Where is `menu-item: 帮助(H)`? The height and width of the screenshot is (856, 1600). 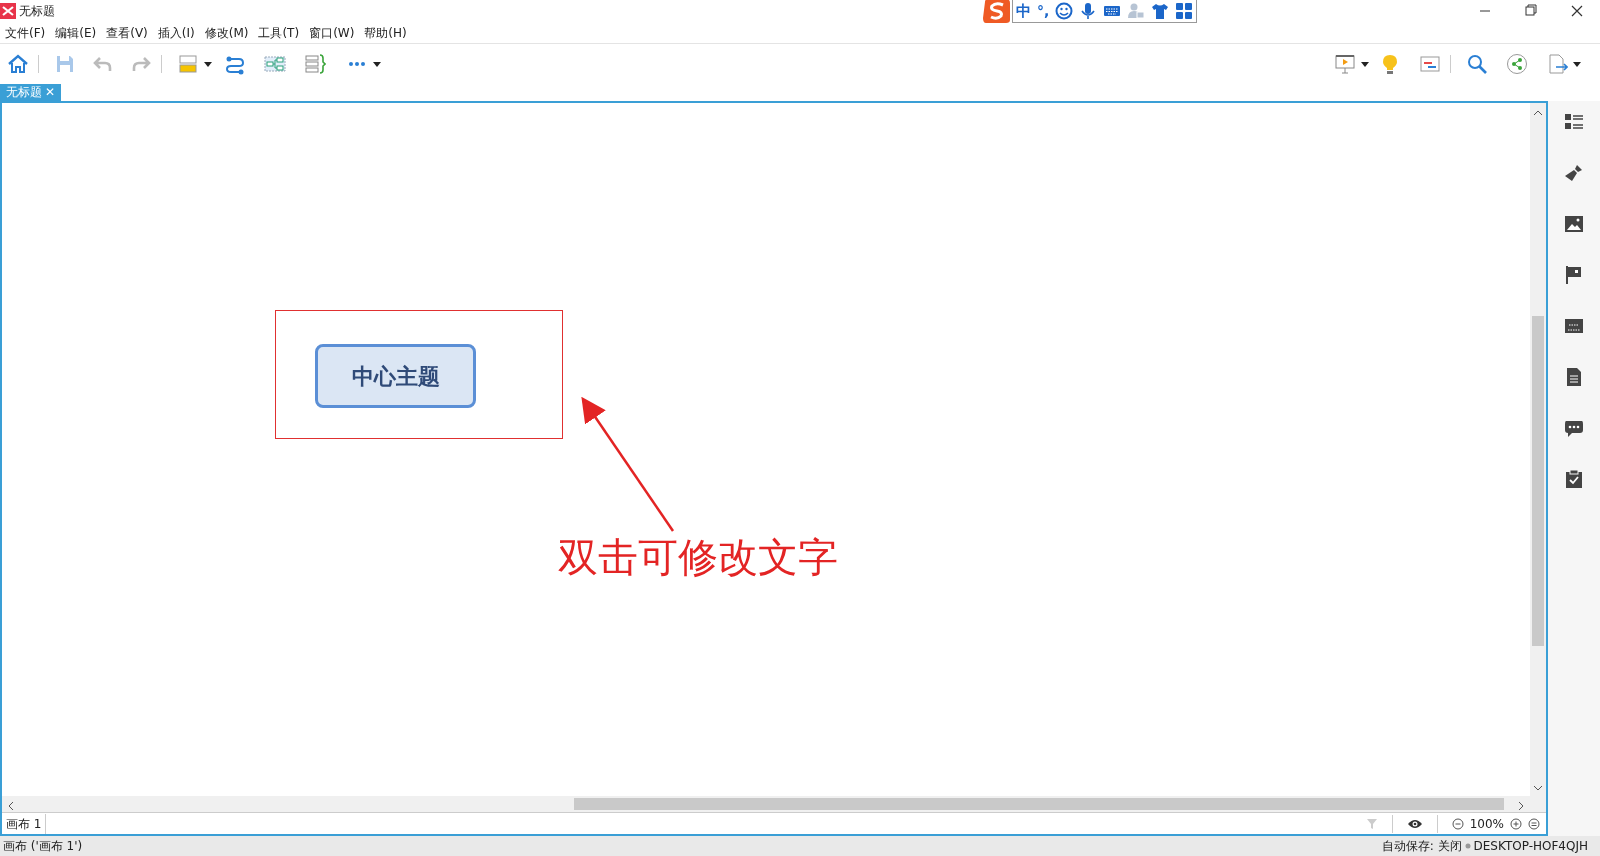 menu-item: 帮助(H) is located at coordinates (385, 32).